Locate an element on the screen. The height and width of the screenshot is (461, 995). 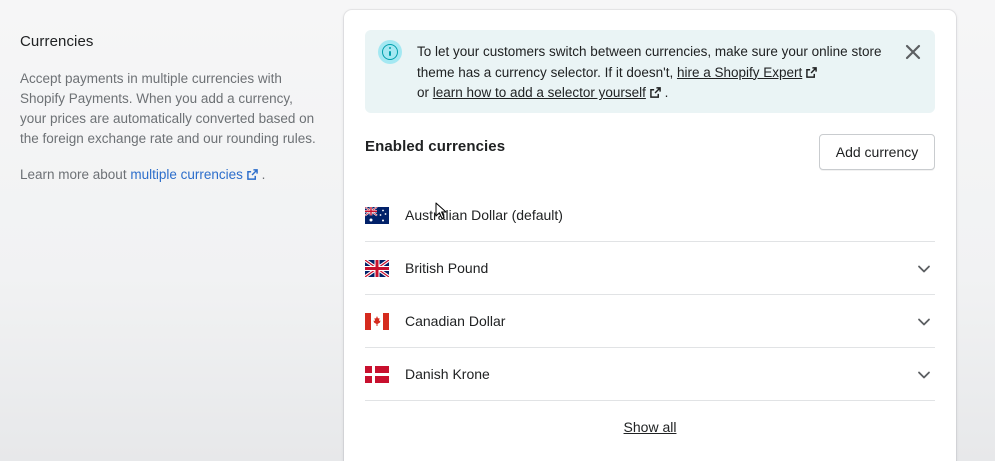
denmark-flag-icon is located at coordinates (377, 374).